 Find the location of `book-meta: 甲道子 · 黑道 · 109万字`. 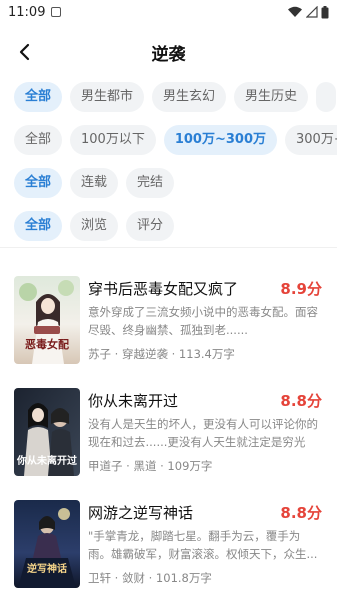

book-meta: 甲道子 · 黑道 · 109万字 is located at coordinates (150, 466).